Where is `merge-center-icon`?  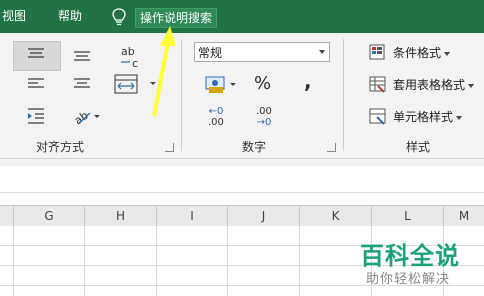 merge-center-icon is located at coordinates (126, 84).